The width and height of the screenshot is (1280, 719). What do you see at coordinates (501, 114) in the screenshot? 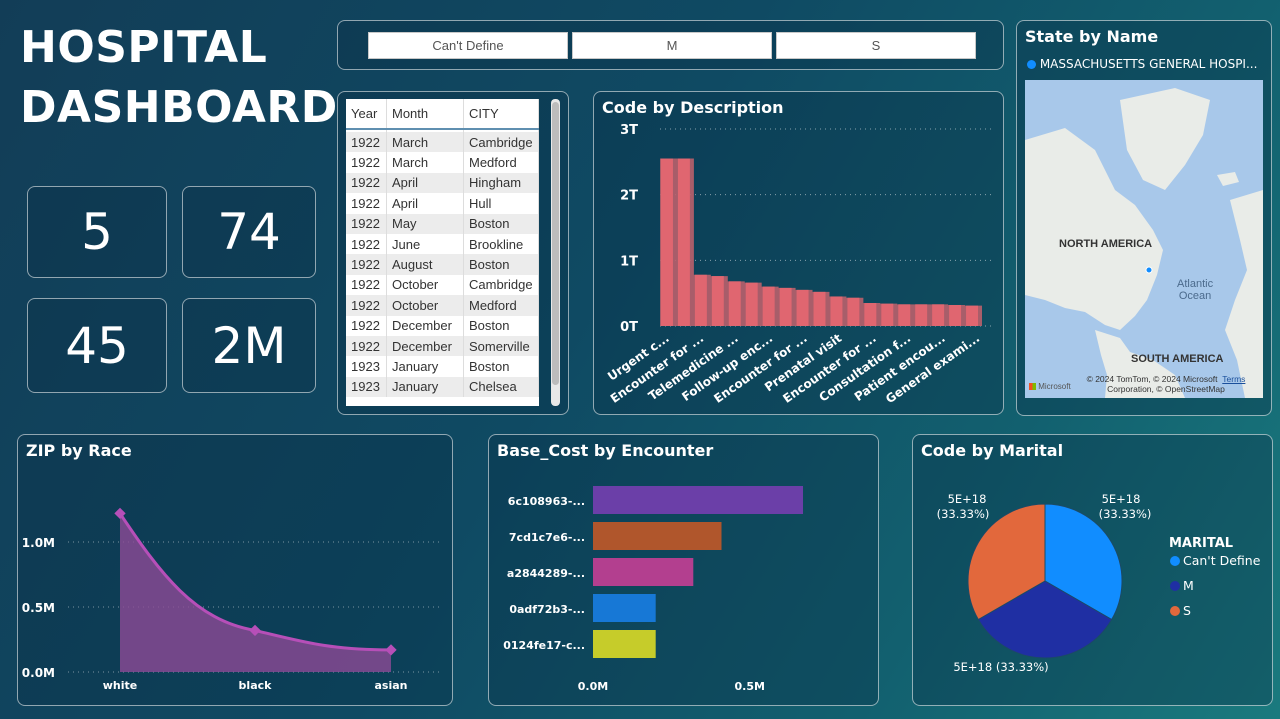
I see `column-header-city: CITY` at bounding box center [501, 114].